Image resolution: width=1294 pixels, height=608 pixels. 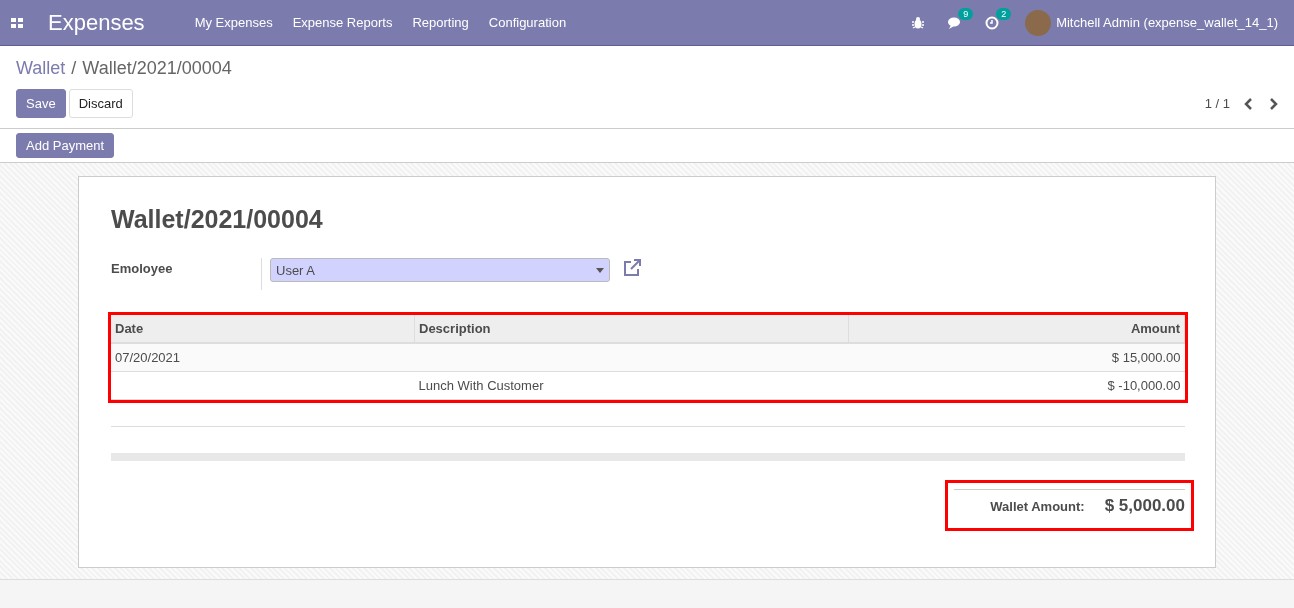 I want to click on activity-count-badge: 2, so click(x=1004, y=13).